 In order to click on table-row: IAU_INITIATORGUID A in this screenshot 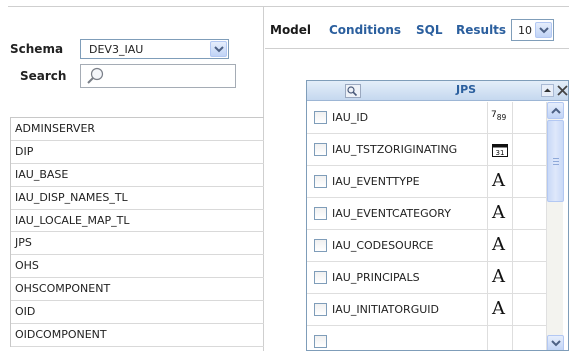, I will do `click(426, 310)`.